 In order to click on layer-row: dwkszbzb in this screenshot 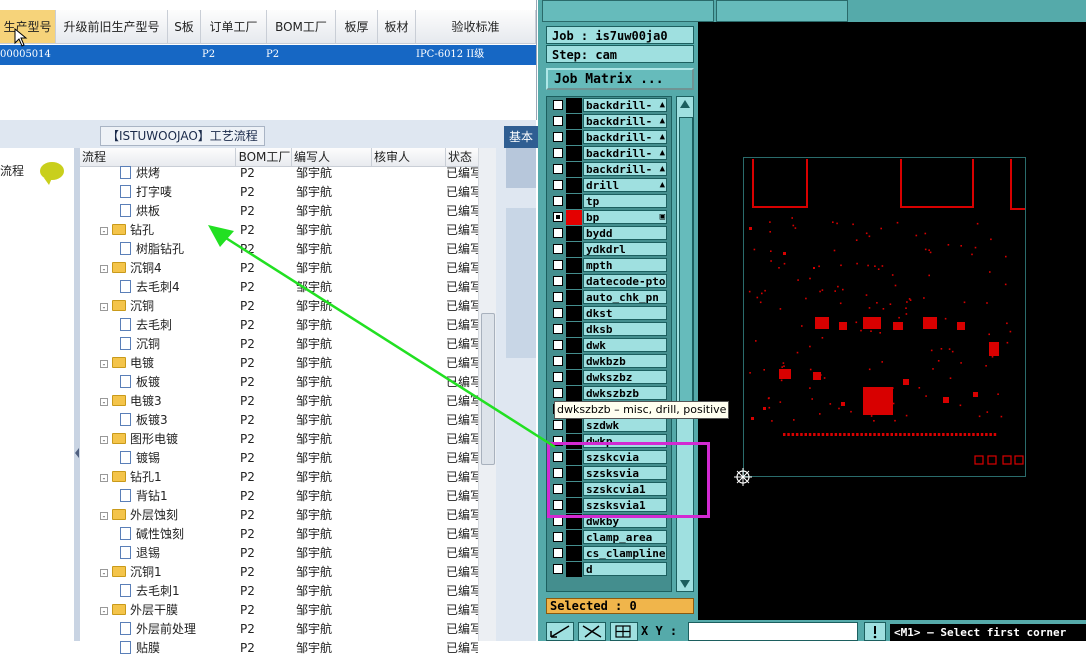, I will do `click(608, 393)`.